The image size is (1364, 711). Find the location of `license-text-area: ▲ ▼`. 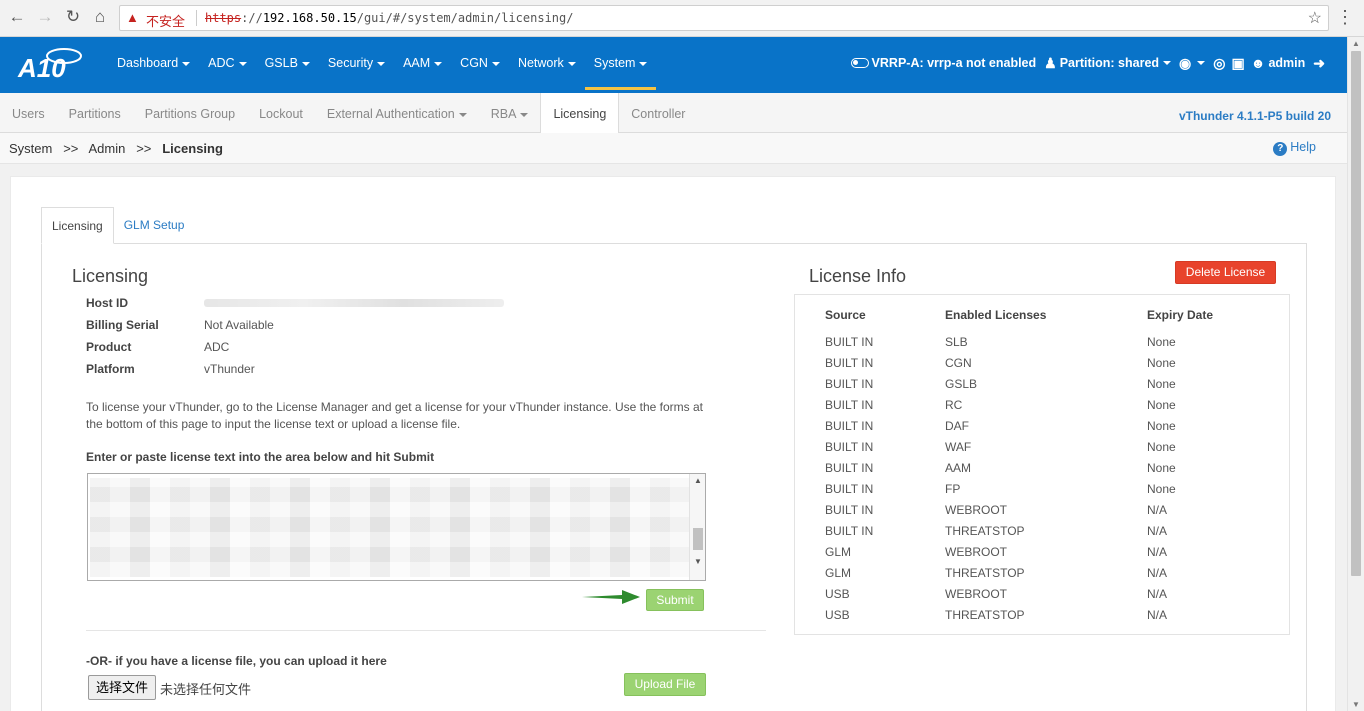

license-text-area: ▲ ▼ is located at coordinates (396, 527).